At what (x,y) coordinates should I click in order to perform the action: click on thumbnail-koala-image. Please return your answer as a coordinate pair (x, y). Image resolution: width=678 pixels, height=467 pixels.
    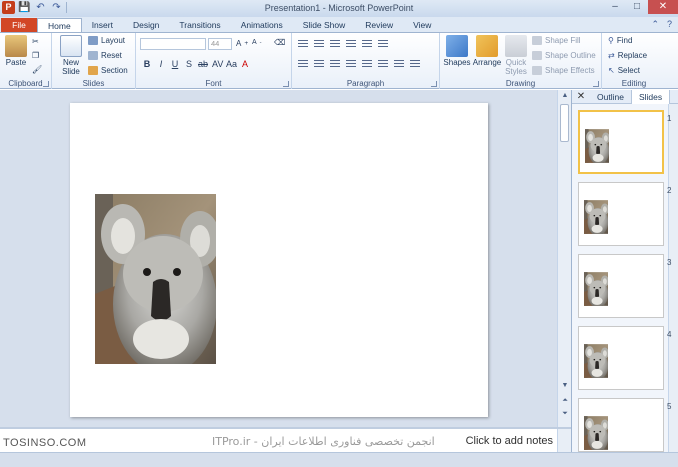
    Looking at the image, I should click on (597, 146).